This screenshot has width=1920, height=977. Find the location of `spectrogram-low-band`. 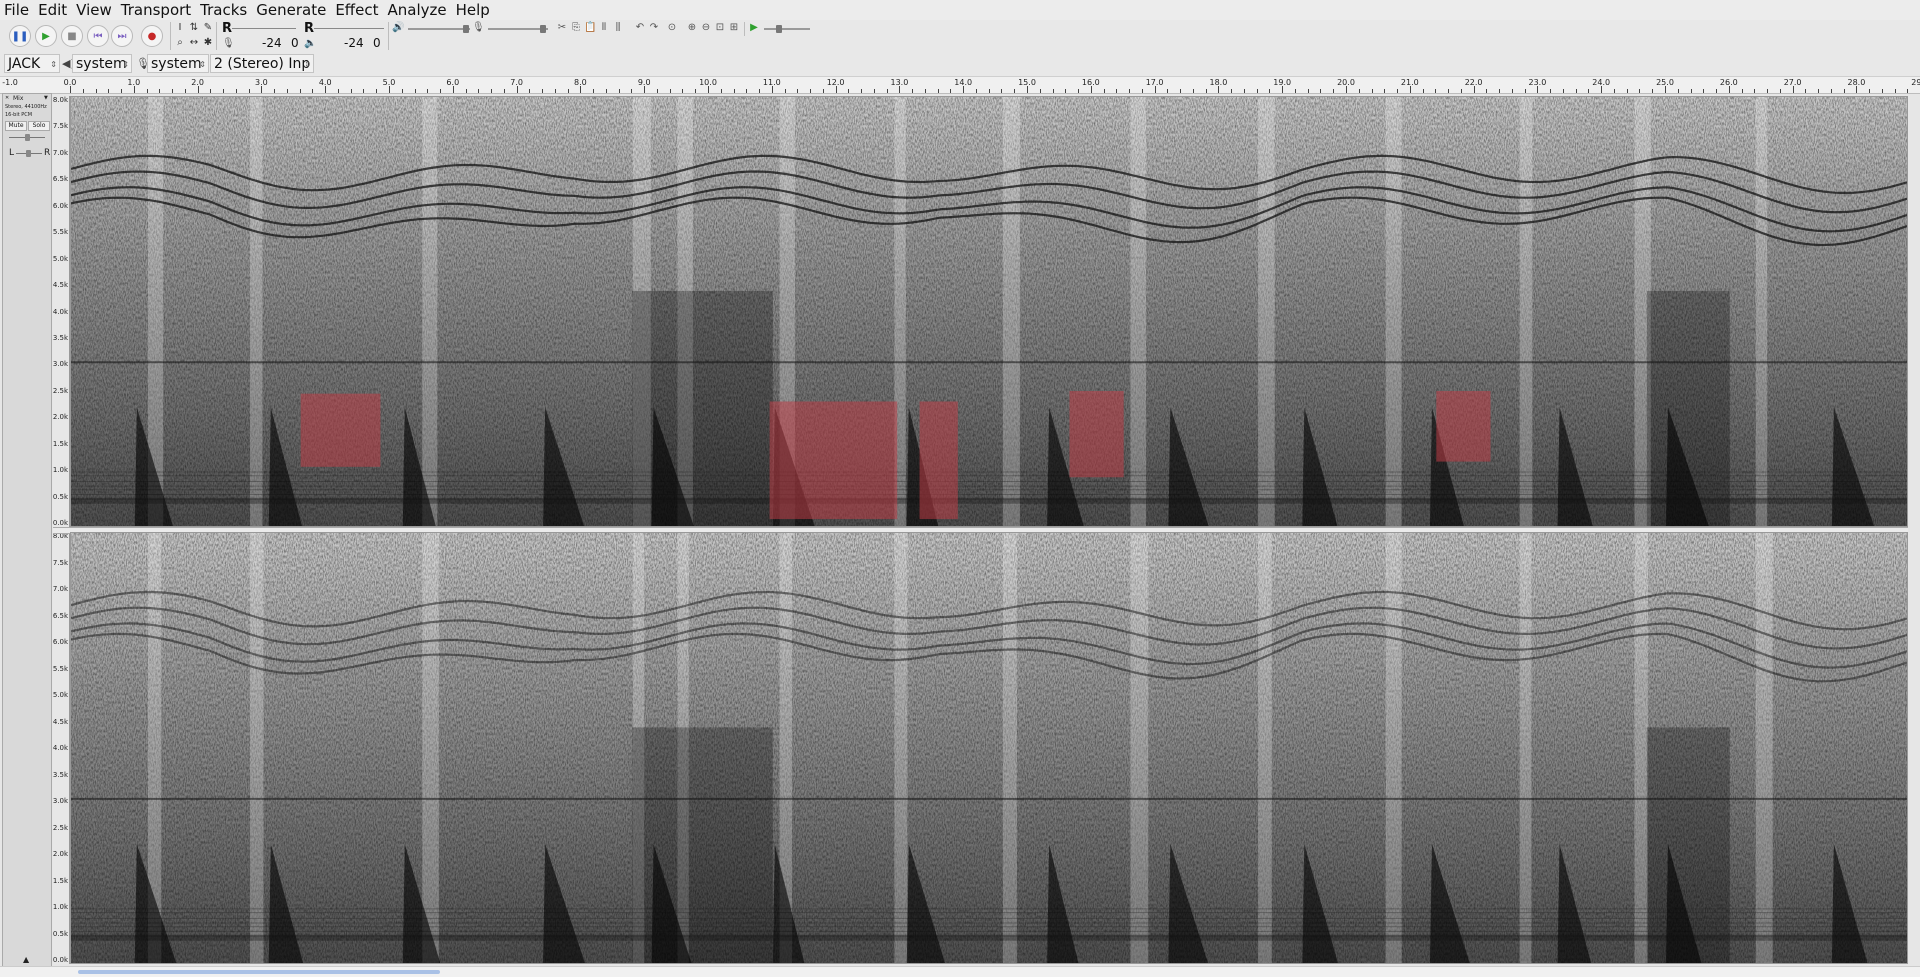

spectrogram-low-band is located at coordinates (989, 500).